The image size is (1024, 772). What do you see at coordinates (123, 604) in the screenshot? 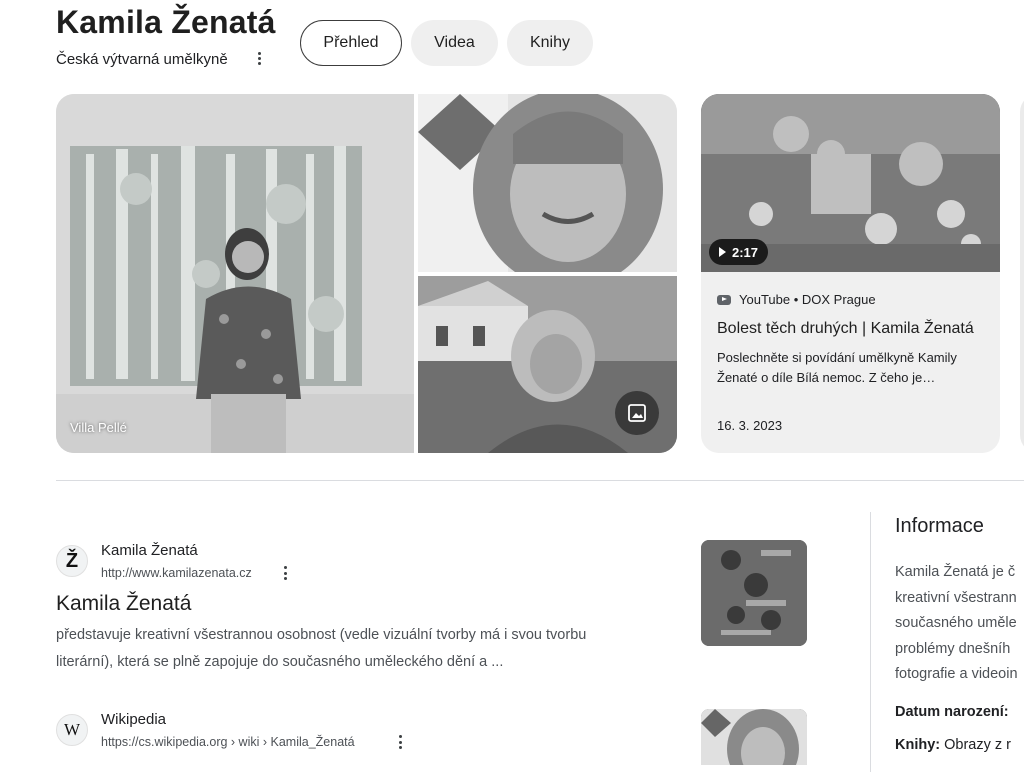
I see `result-title: Kamila Ženatá` at bounding box center [123, 604].